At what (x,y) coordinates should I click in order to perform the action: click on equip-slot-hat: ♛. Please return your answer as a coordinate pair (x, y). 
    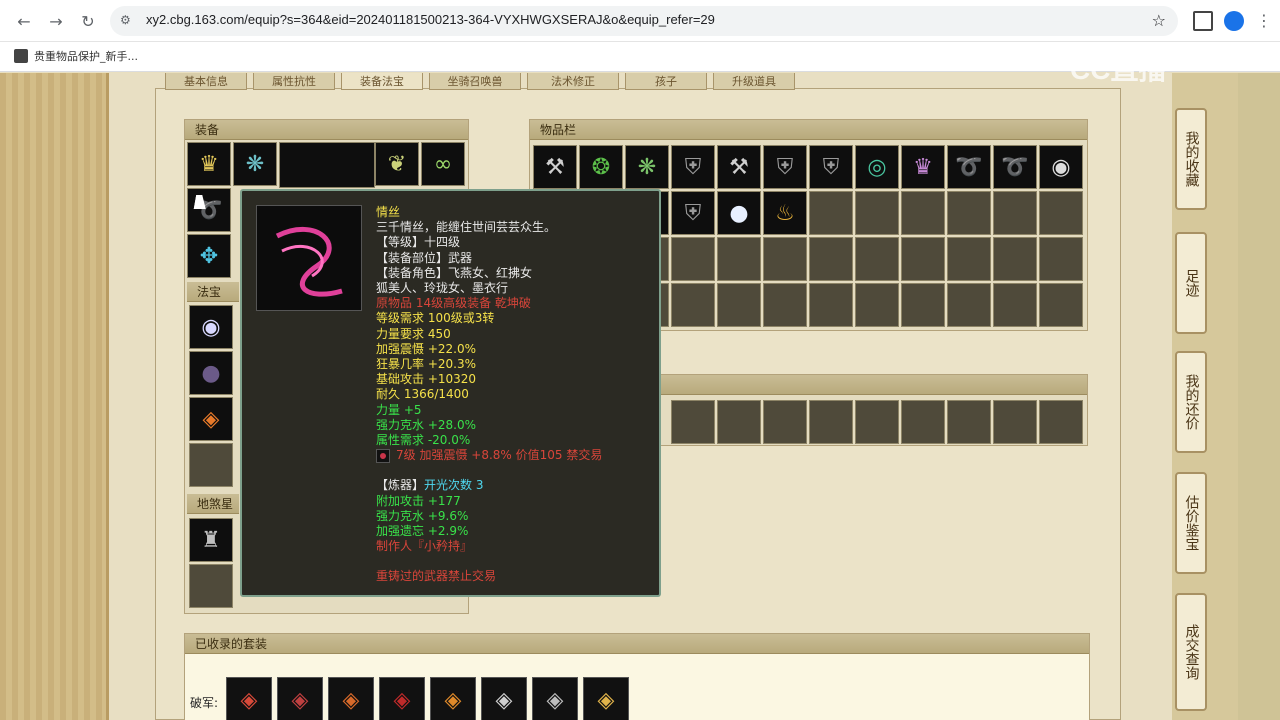
    Looking at the image, I should click on (209, 164).